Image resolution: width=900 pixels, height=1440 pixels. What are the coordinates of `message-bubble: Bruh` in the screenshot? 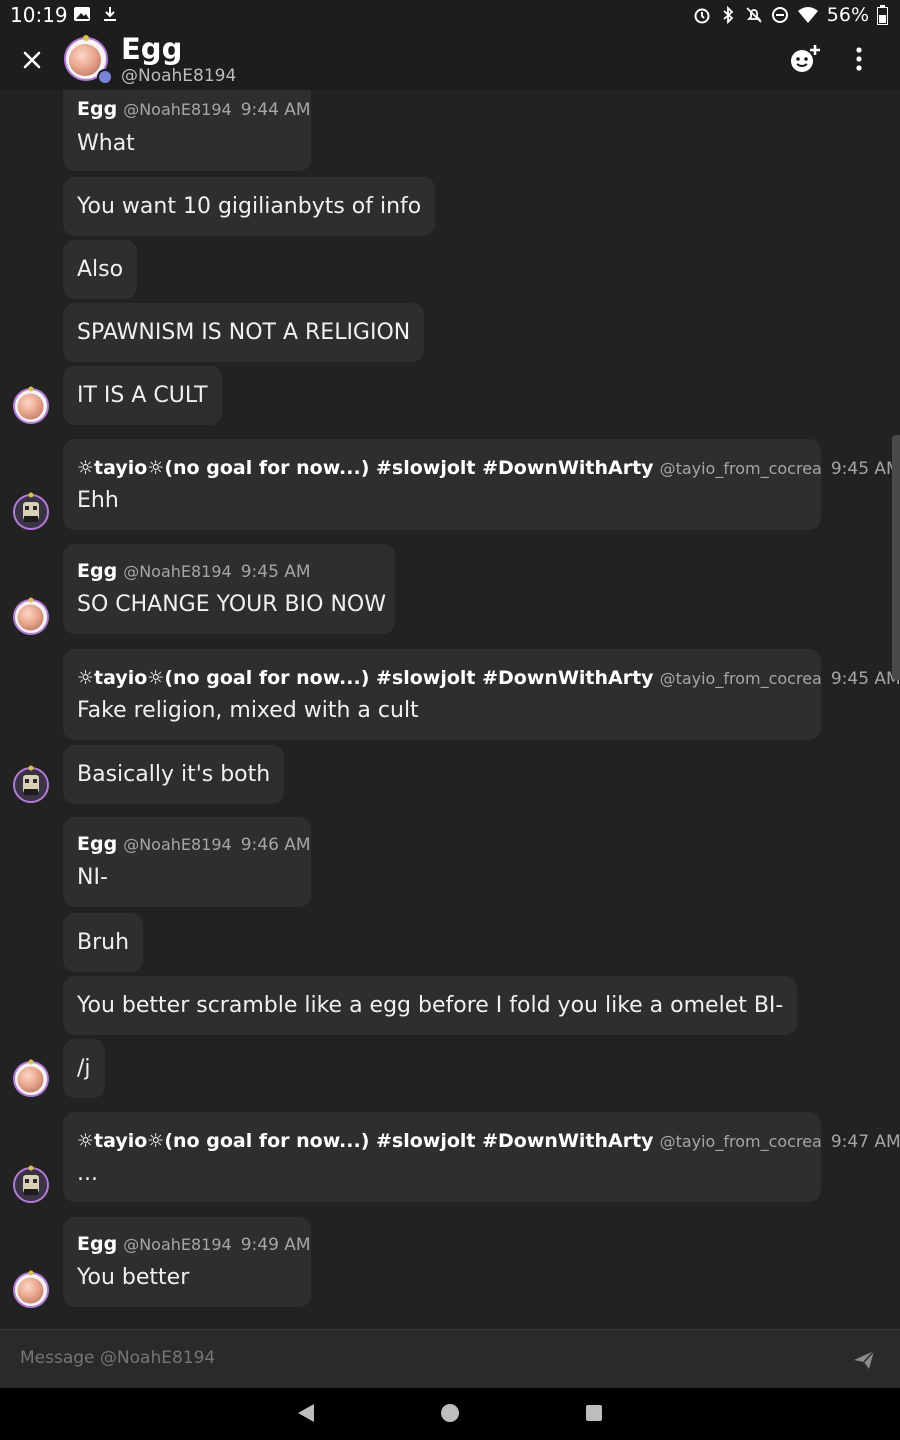 It's located at (103, 942).